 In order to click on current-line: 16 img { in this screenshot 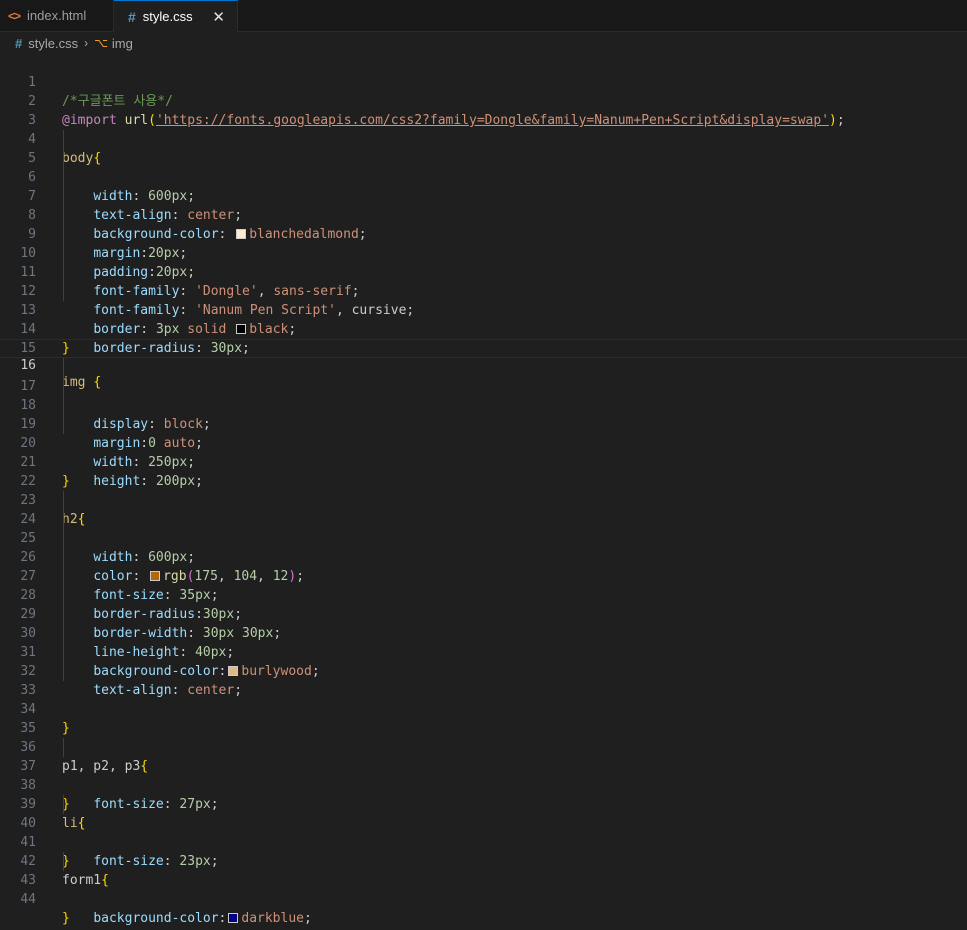, I will do `click(483, 364)`.